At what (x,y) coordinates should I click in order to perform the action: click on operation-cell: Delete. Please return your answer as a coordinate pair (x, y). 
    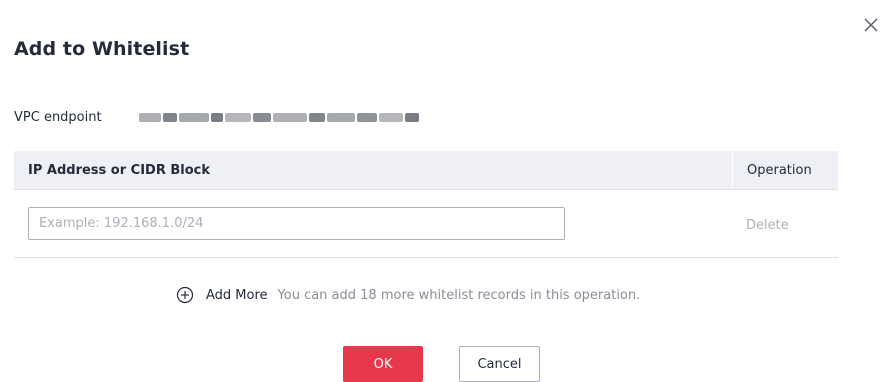
    Looking at the image, I should click on (785, 223).